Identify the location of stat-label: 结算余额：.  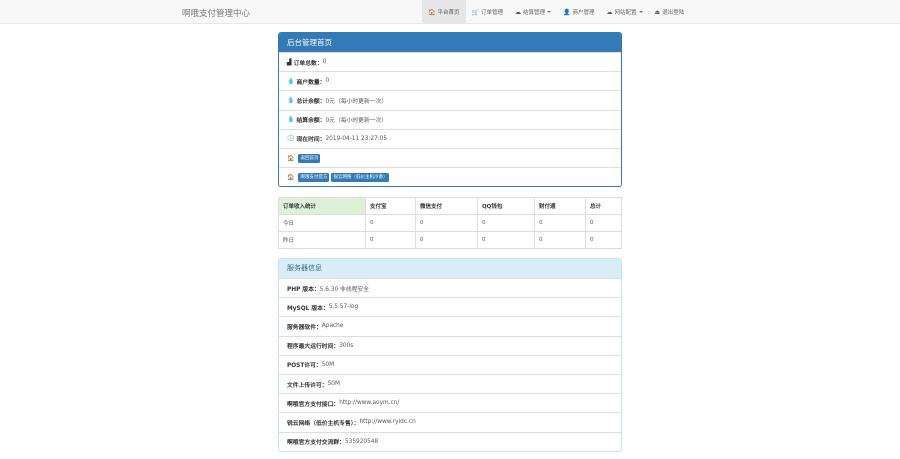
(311, 121).